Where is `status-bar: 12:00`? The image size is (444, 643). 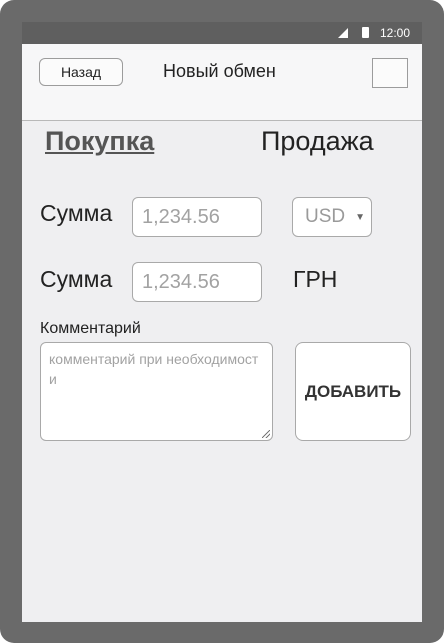
status-bar: 12:00 is located at coordinates (222, 33).